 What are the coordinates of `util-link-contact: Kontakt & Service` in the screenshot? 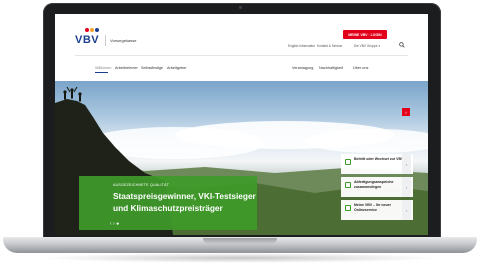 It's located at (329, 46).